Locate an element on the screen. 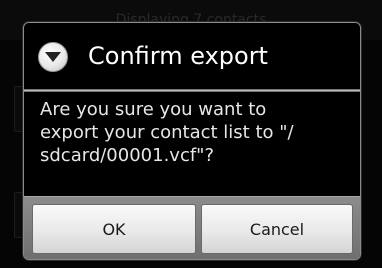  dialog-title: Confirm export is located at coordinates (178, 56).